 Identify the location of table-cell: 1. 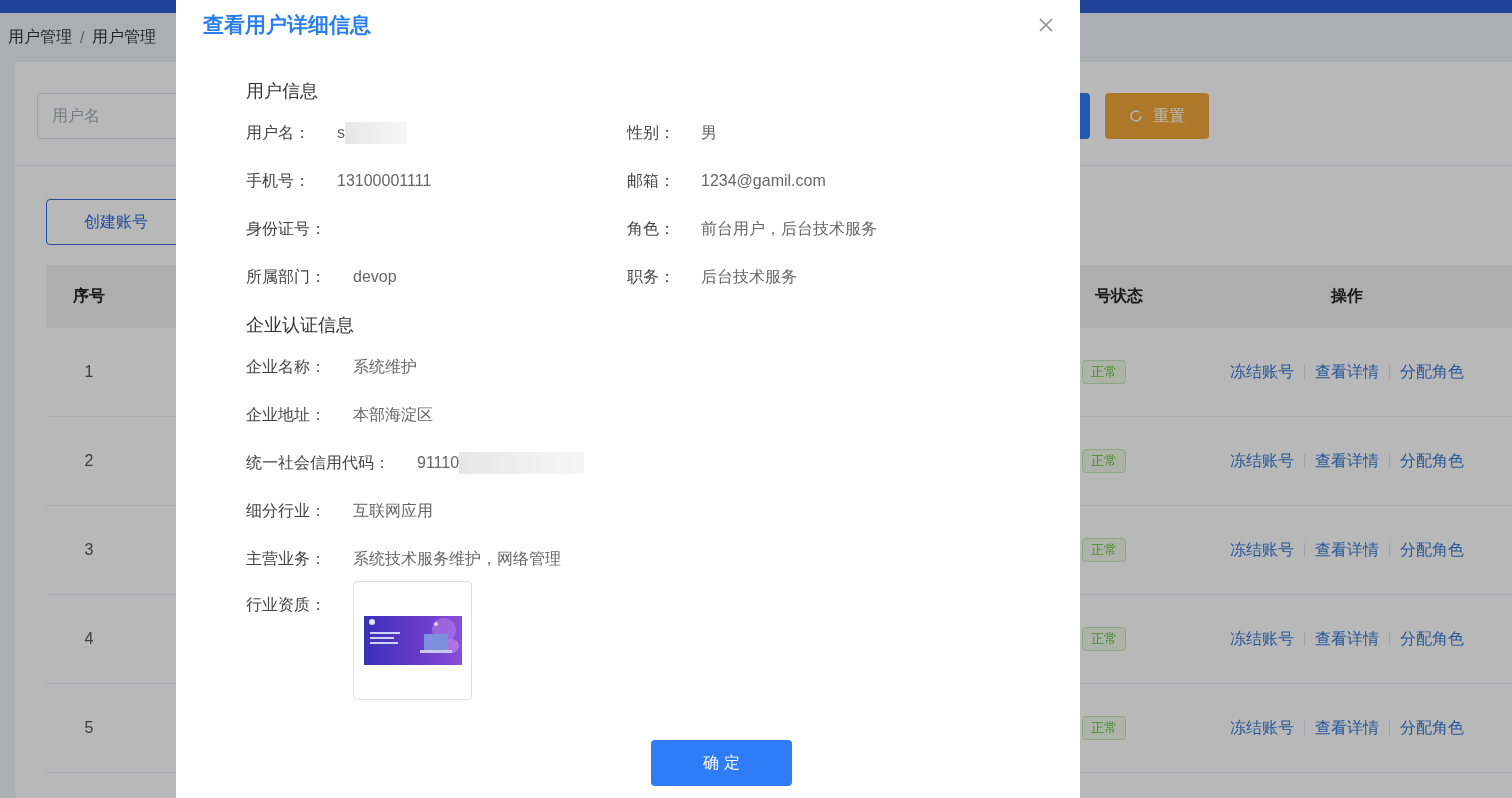
(89, 372).